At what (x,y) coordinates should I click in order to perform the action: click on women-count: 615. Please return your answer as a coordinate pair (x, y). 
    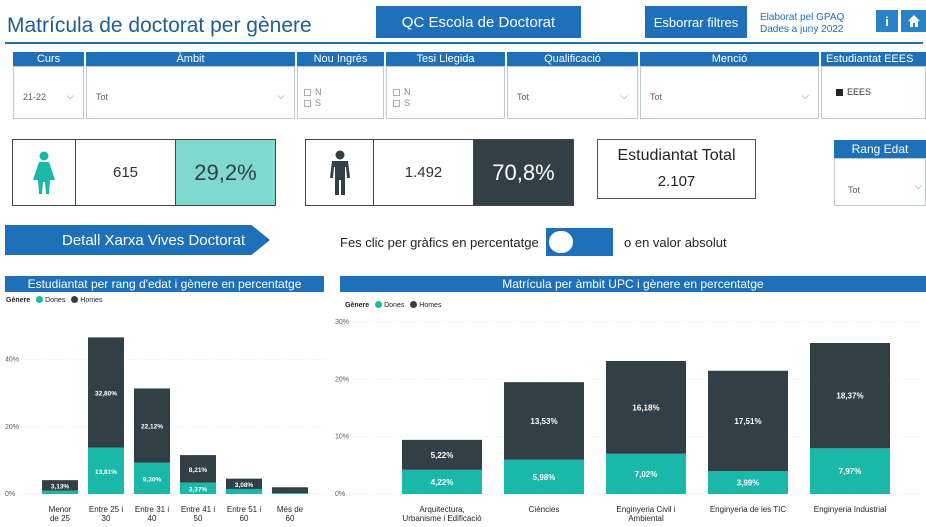
    Looking at the image, I should click on (125, 172).